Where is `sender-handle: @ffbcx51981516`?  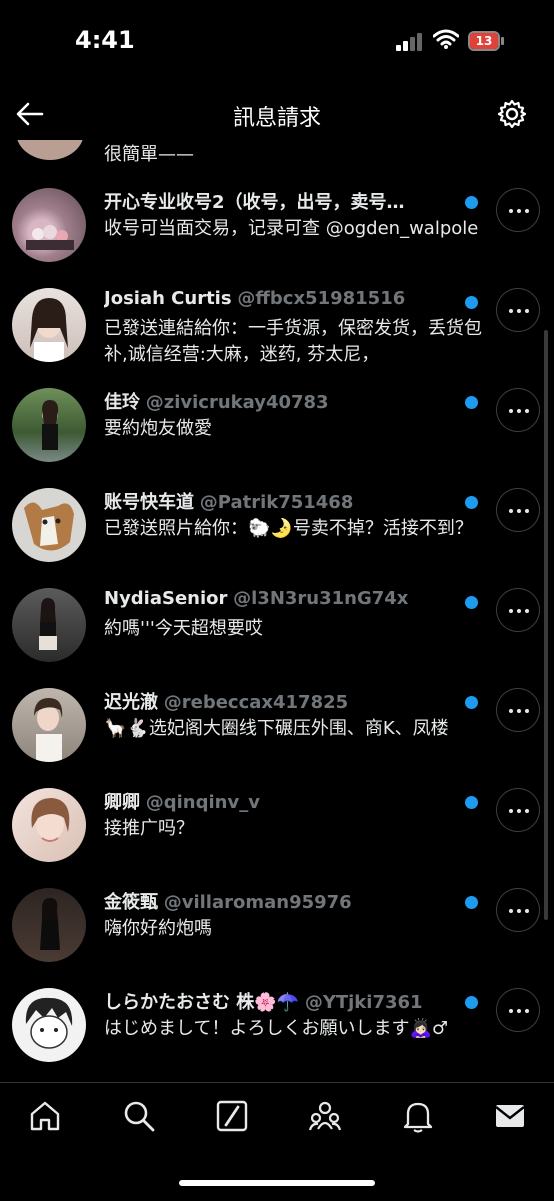
sender-handle: @ffbcx51981516 is located at coordinates (321, 298).